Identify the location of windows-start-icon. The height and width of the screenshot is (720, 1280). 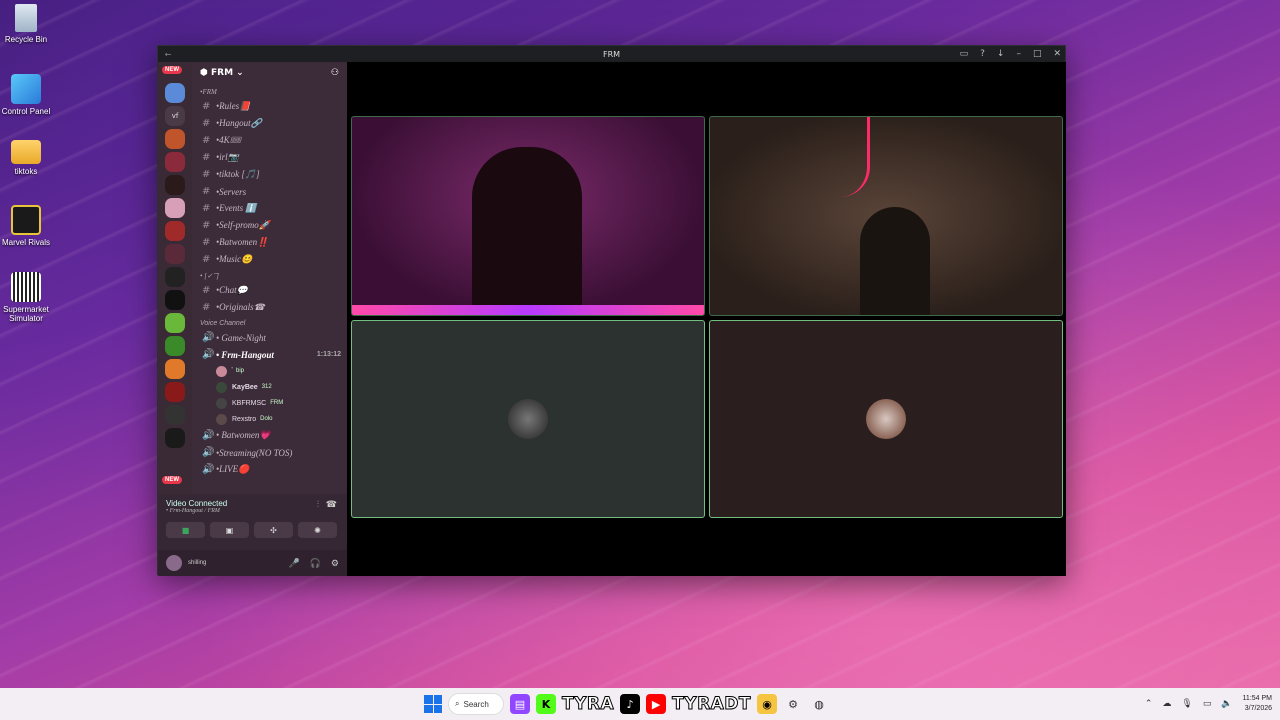
(433, 704).